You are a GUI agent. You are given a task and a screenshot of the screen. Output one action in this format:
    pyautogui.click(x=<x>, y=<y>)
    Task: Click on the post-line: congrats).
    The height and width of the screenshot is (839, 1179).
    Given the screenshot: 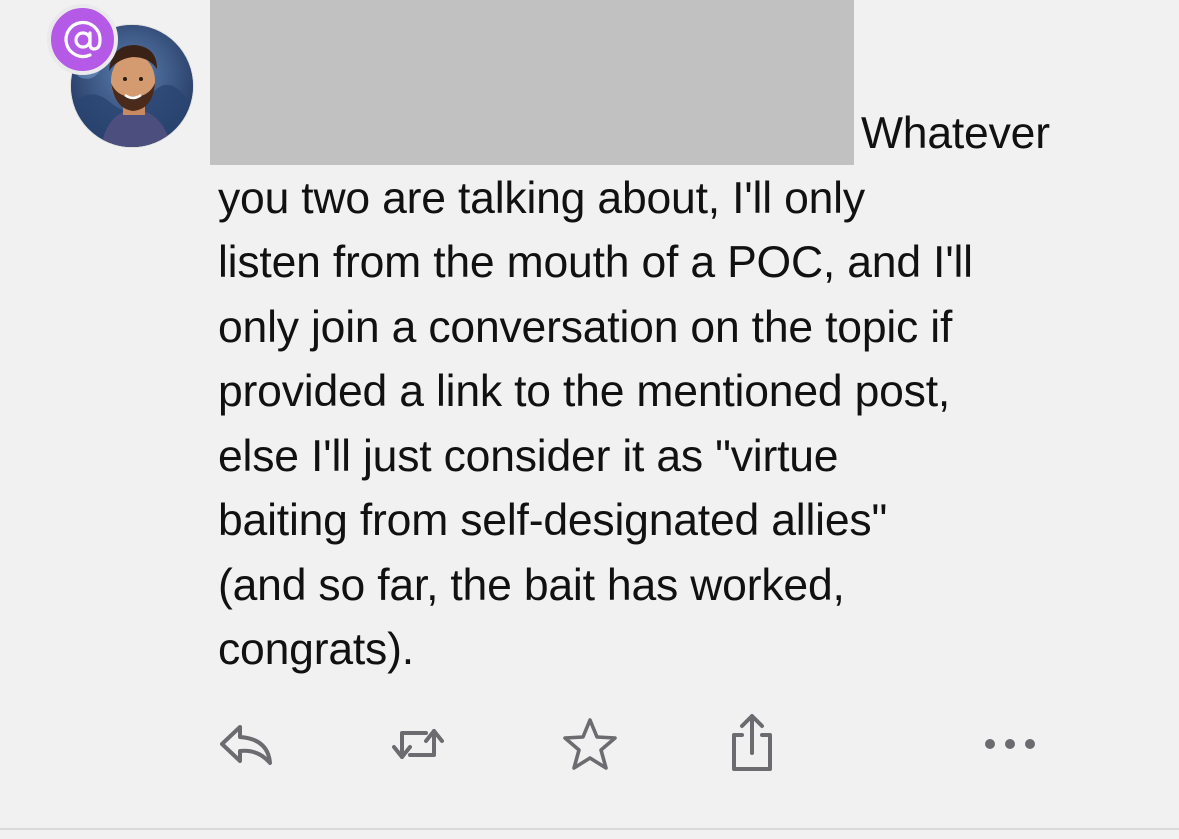 What is the action you would take?
    pyautogui.click(x=316, y=649)
    